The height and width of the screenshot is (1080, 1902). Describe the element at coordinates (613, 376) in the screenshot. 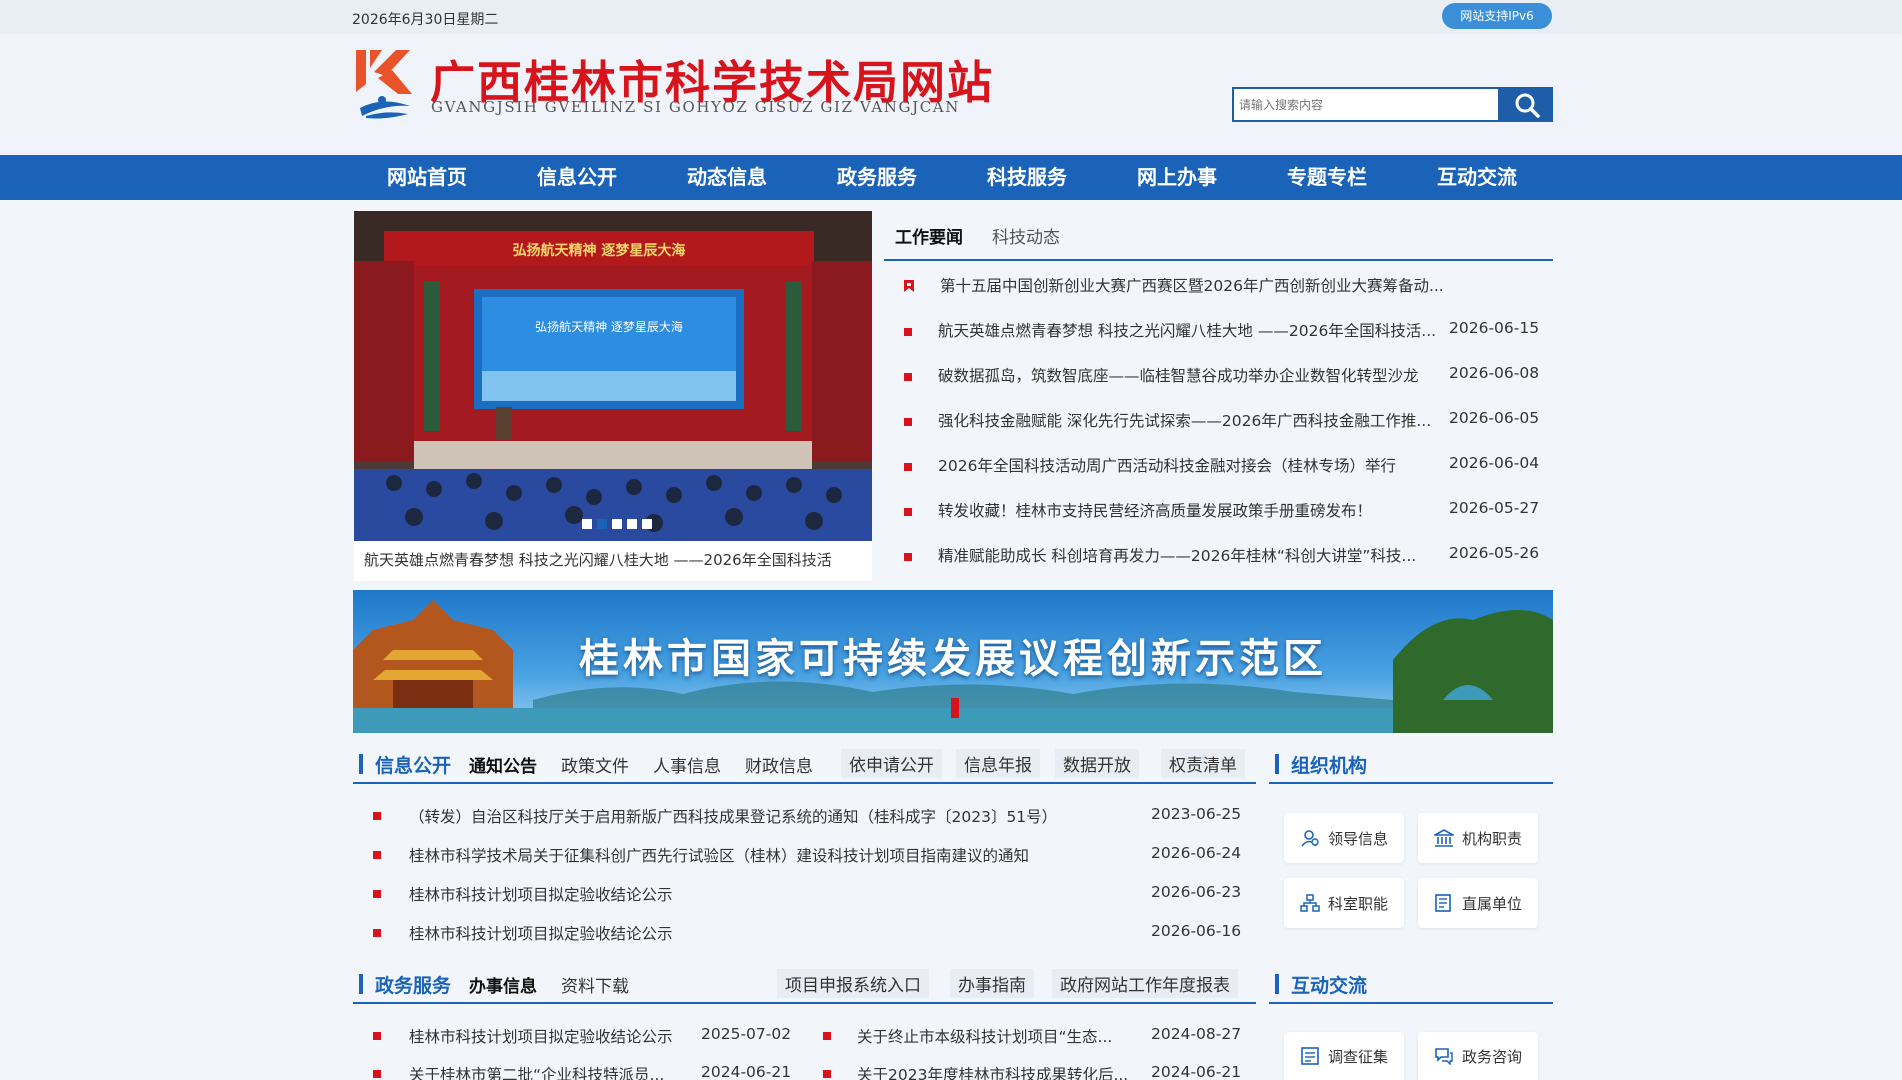

I see `slider-image: 弘扬航天精神 逐梦星辰大海 弘扬航天精神 逐梦星辰大海` at that location.